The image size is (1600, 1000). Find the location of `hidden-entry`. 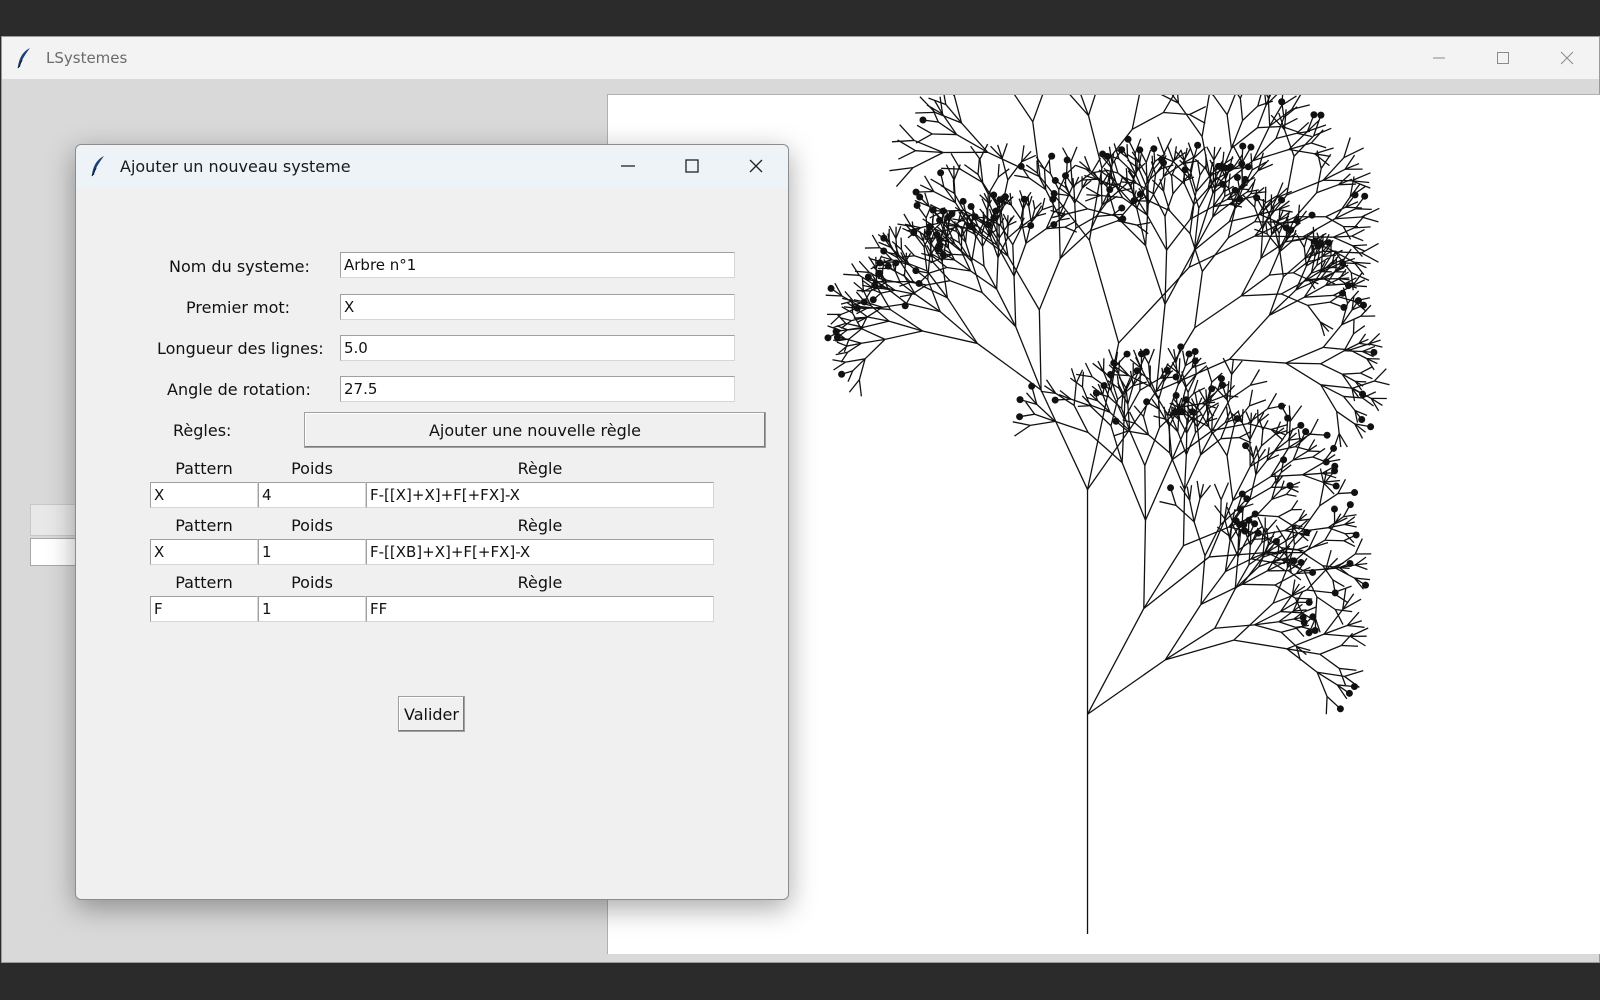

hidden-entry is located at coordinates (55, 552).